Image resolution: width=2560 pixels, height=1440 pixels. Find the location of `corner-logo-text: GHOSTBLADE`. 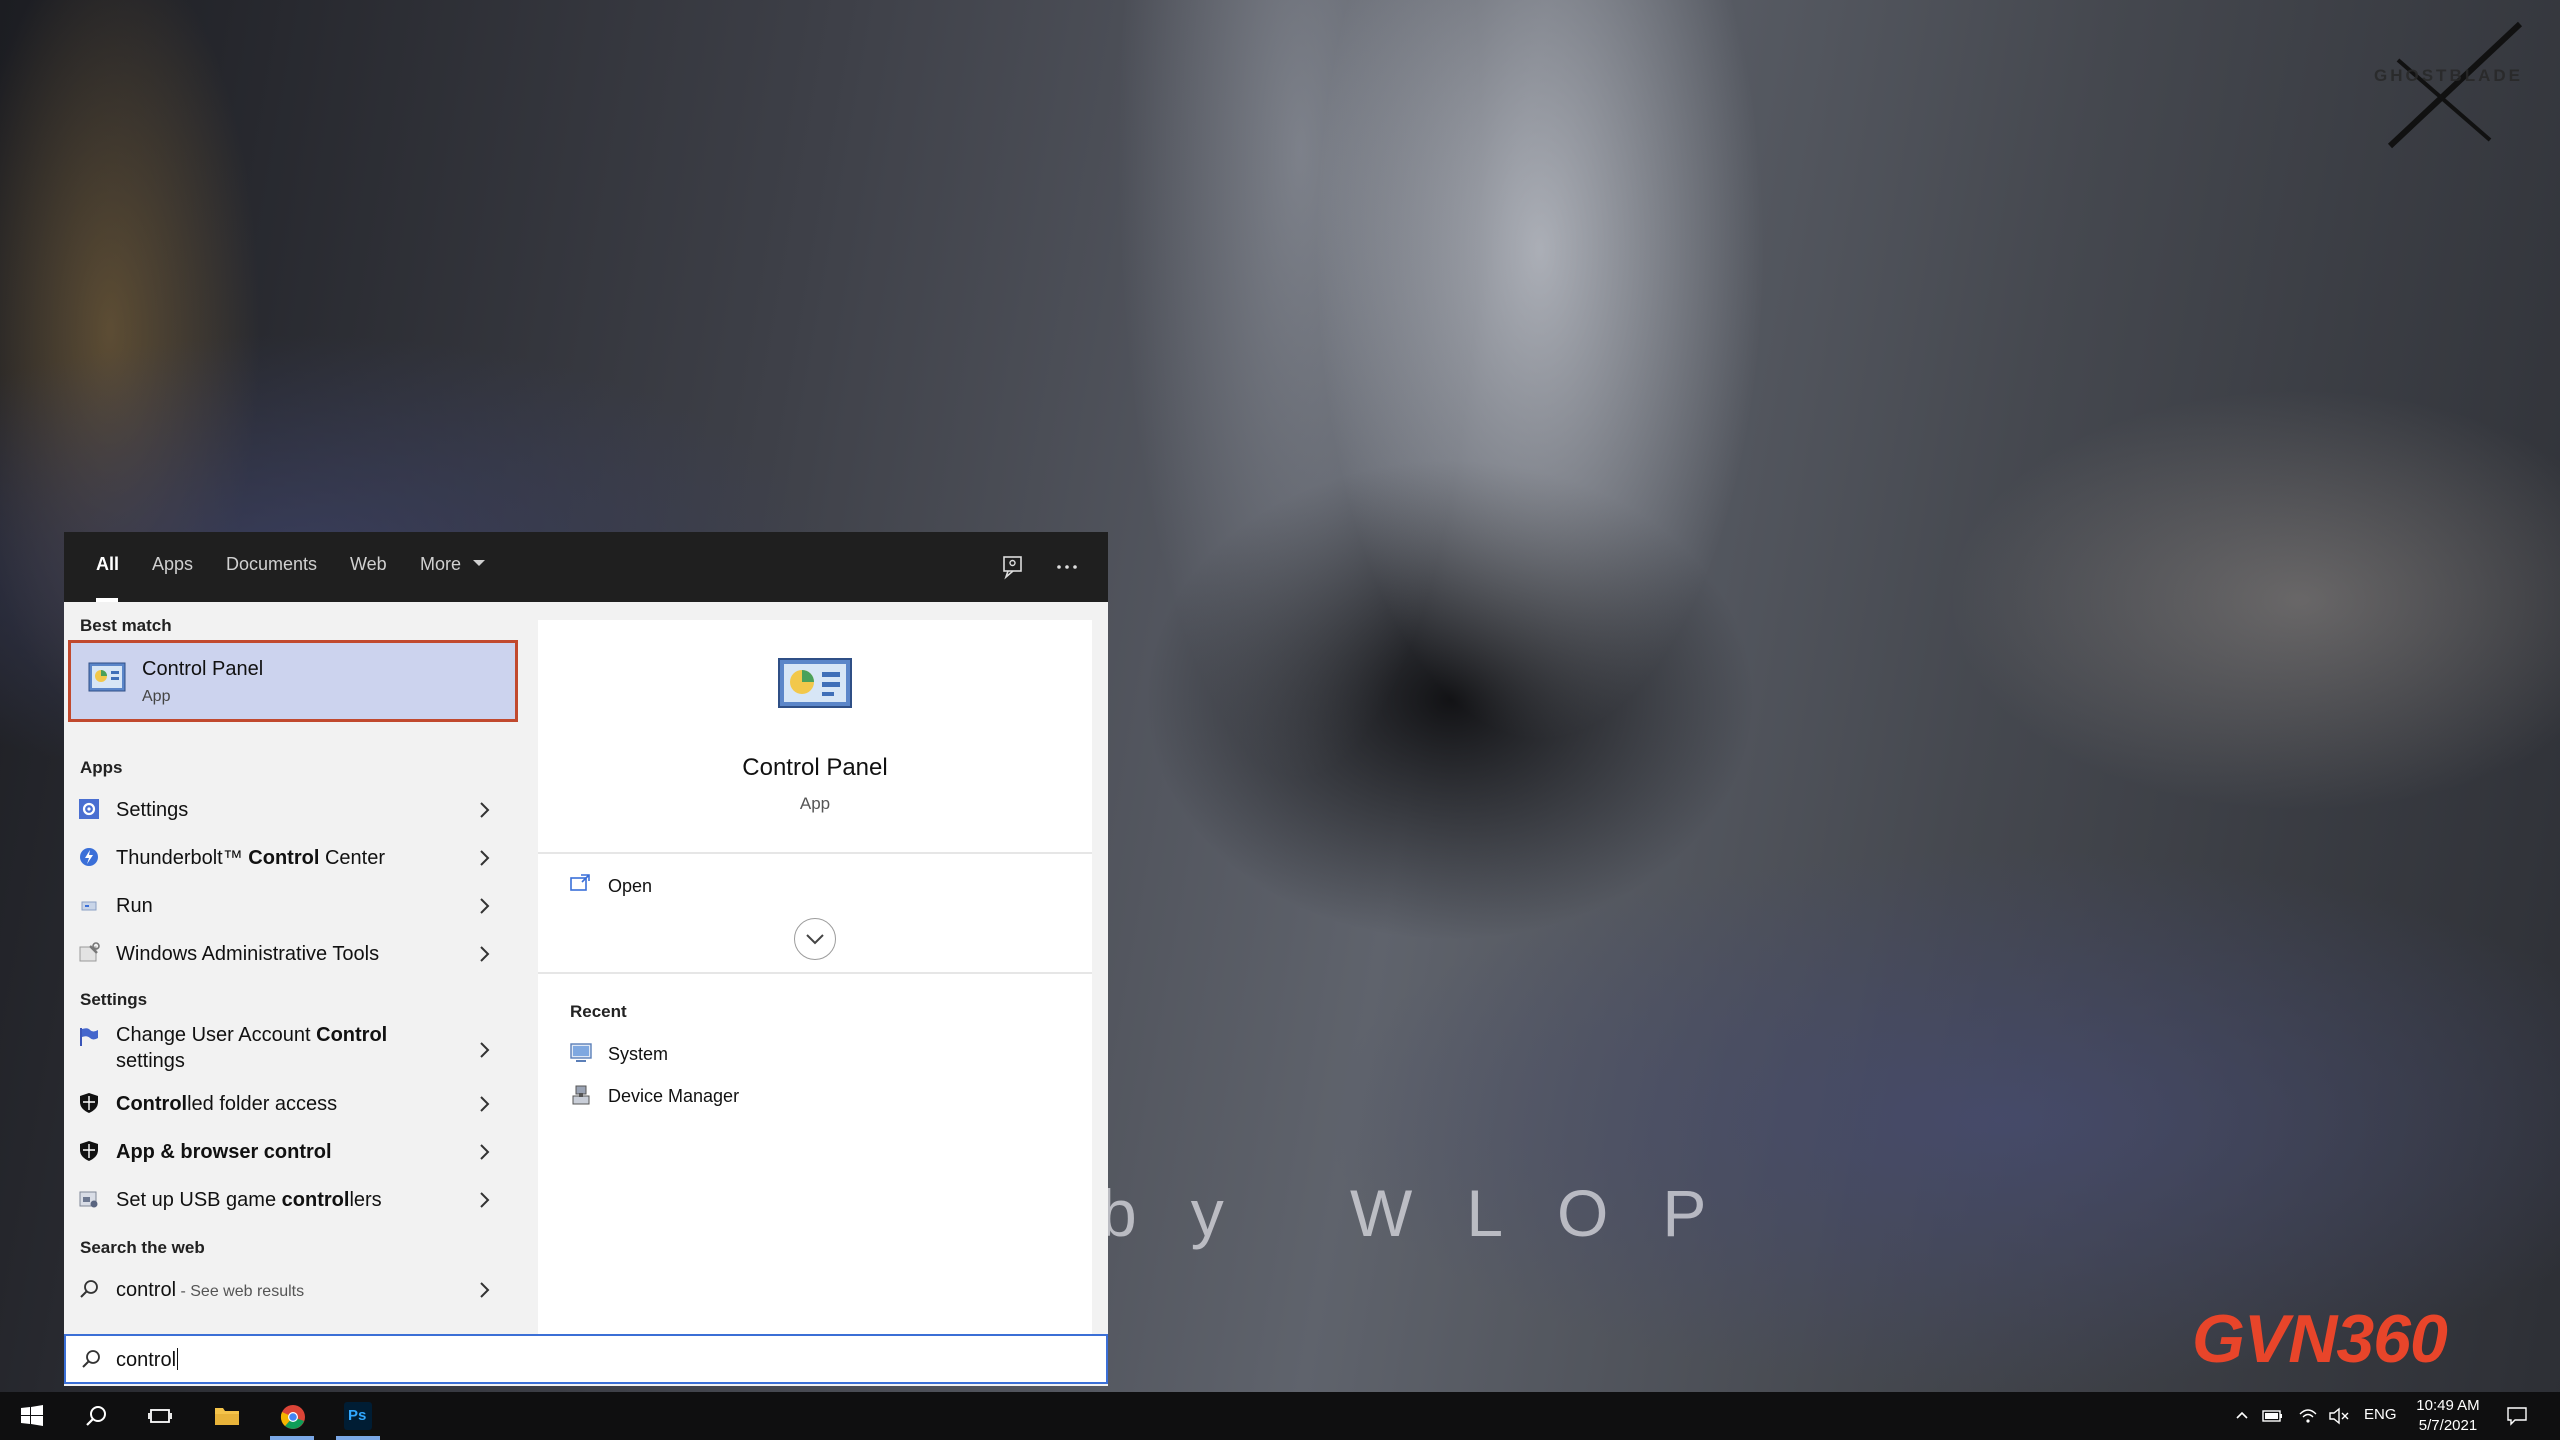

corner-logo-text: GHOSTBLADE is located at coordinates (2448, 75).